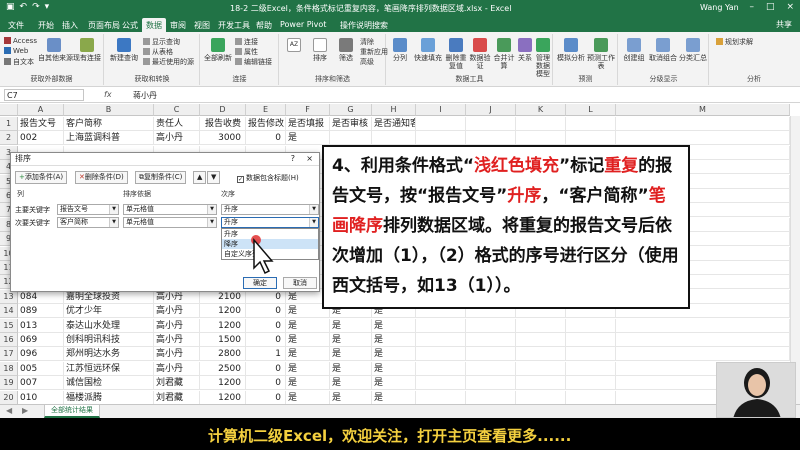  Describe the element at coordinates (41, 340) in the screenshot. I see `table-cell: 069` at that location.